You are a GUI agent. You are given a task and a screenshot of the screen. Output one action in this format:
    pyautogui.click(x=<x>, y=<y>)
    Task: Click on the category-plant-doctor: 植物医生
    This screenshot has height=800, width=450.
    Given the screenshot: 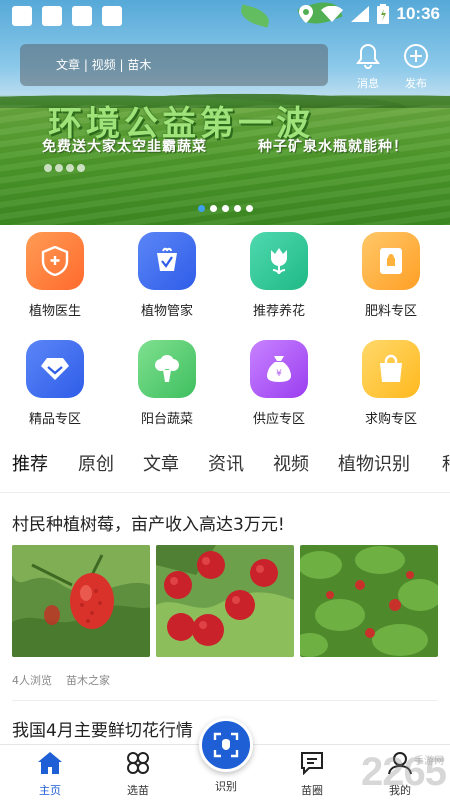 What is the action you would take?
    pyautogui.click(x=55, y=275)
    